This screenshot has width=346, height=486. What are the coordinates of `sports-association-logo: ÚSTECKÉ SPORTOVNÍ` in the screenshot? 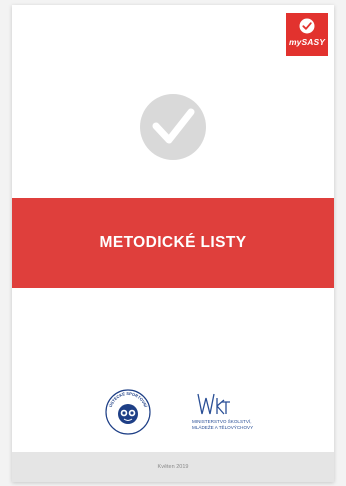 It's located at (128, 412).